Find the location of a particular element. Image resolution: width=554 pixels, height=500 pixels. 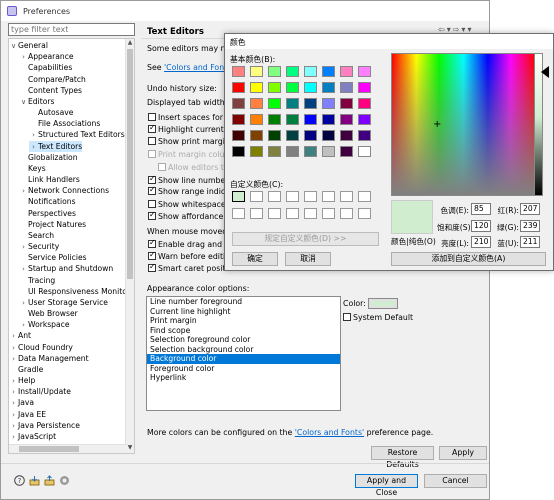

import-icon is located at coordinates (34, 480).